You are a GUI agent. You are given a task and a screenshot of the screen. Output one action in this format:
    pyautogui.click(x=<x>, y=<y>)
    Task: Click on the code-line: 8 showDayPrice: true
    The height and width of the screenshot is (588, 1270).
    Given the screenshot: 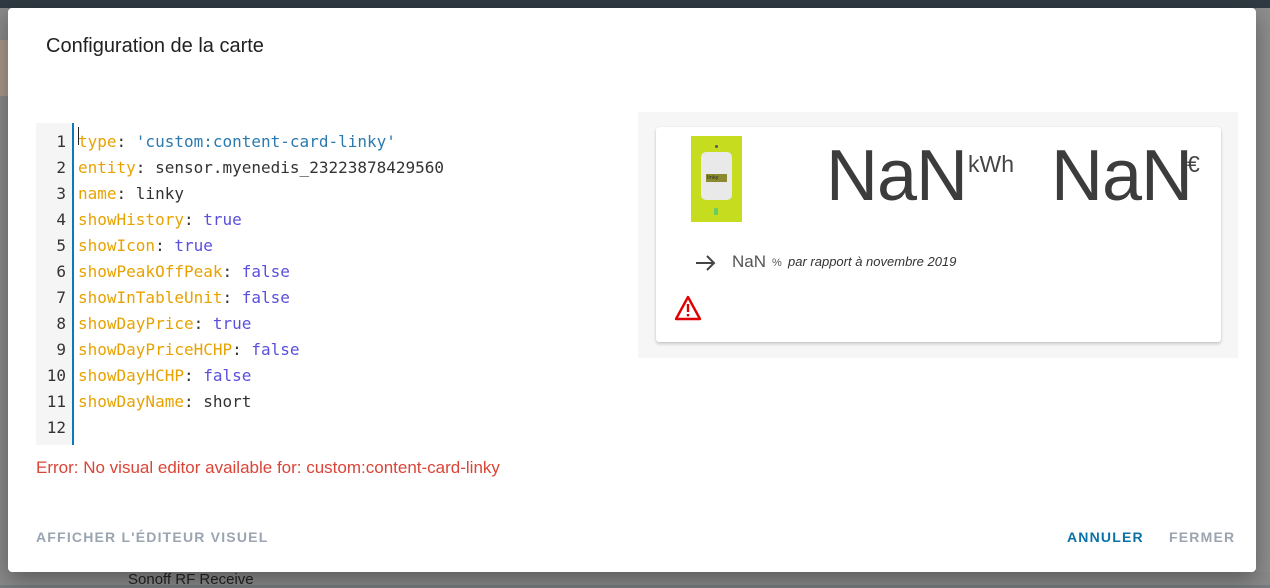 What is the action you would take?
    pyautogui.click(x=321, y=324)
    